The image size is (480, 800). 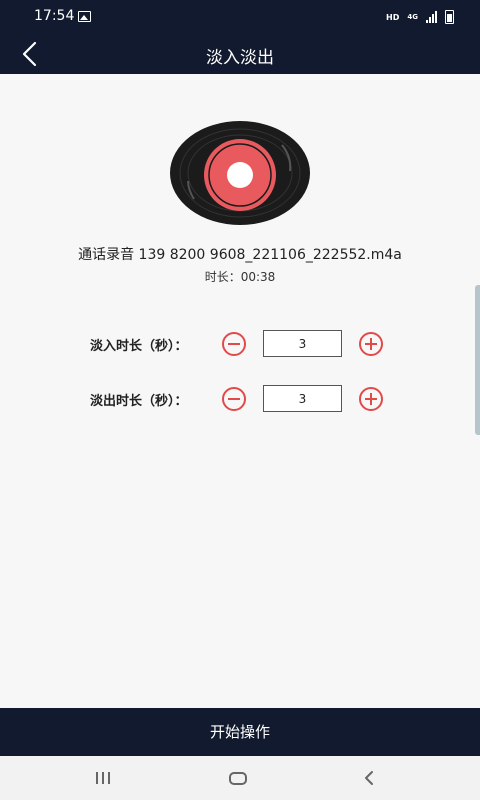 I want to click on fade-out-setting-row: 淡出时长（秒）：, so click(x=240, y=399).